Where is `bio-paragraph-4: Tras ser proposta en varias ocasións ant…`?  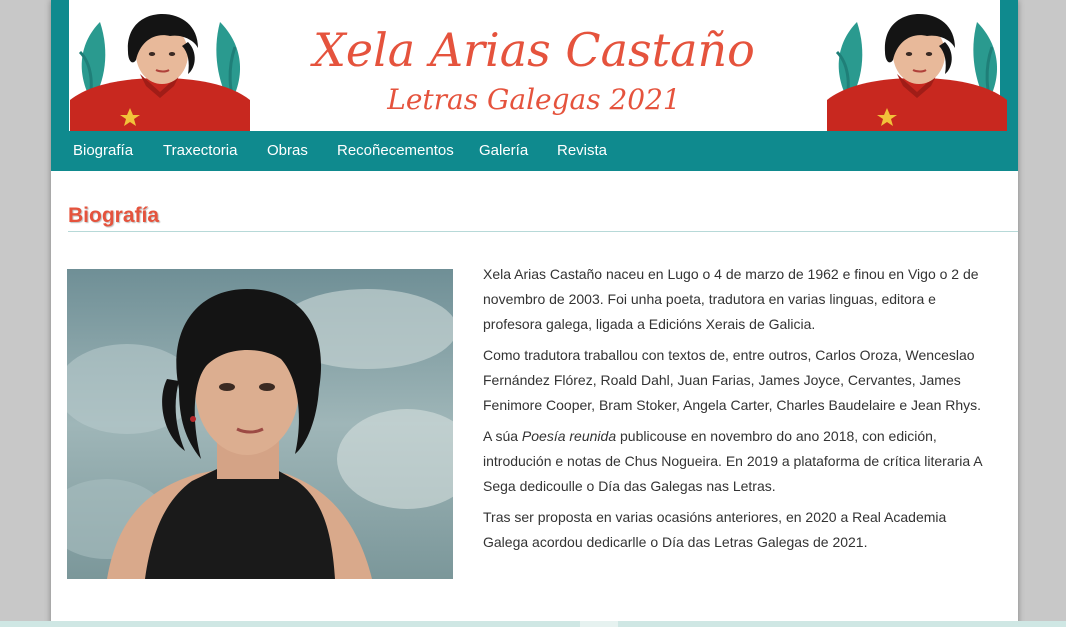
bio-paragraph-4: Tras ser proposta en varias ocasións ant… is located at coordinates (715, 529).